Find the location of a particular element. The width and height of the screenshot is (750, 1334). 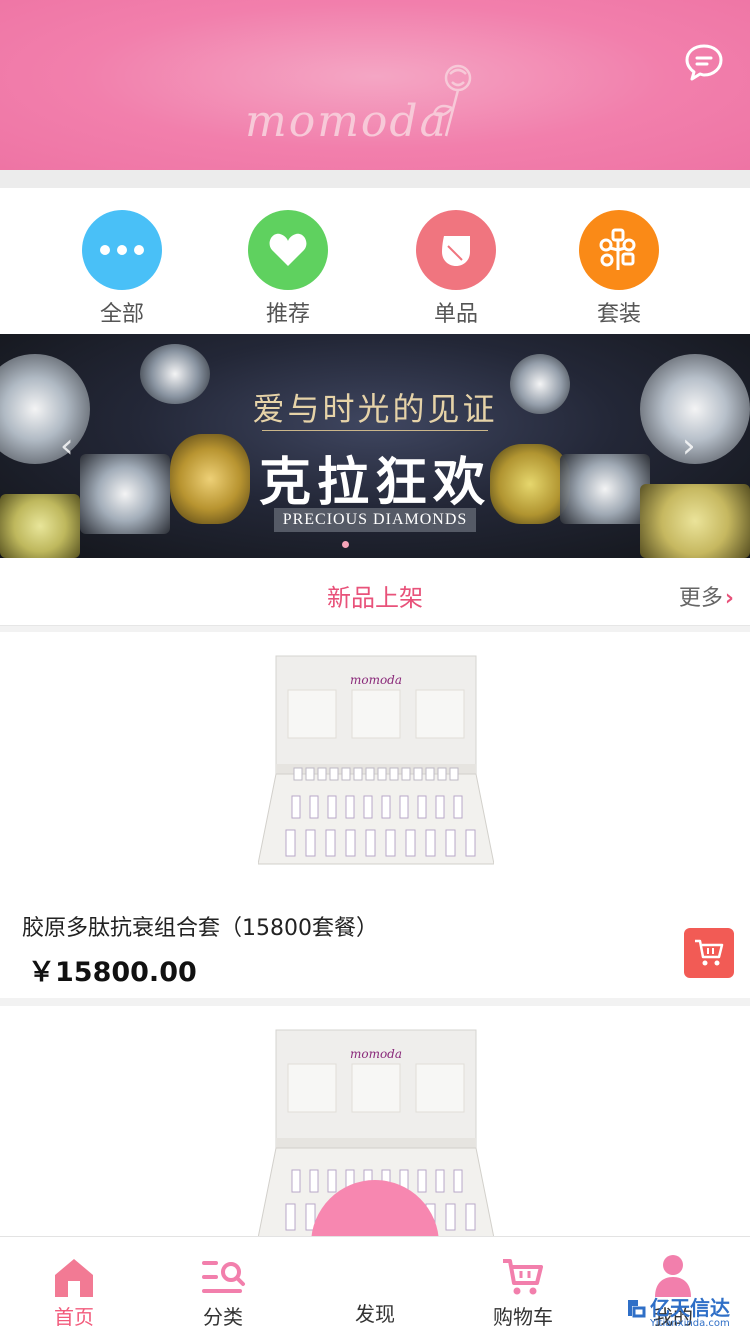

tab-cart: 购物车 is located at coordinates (523, 1288).